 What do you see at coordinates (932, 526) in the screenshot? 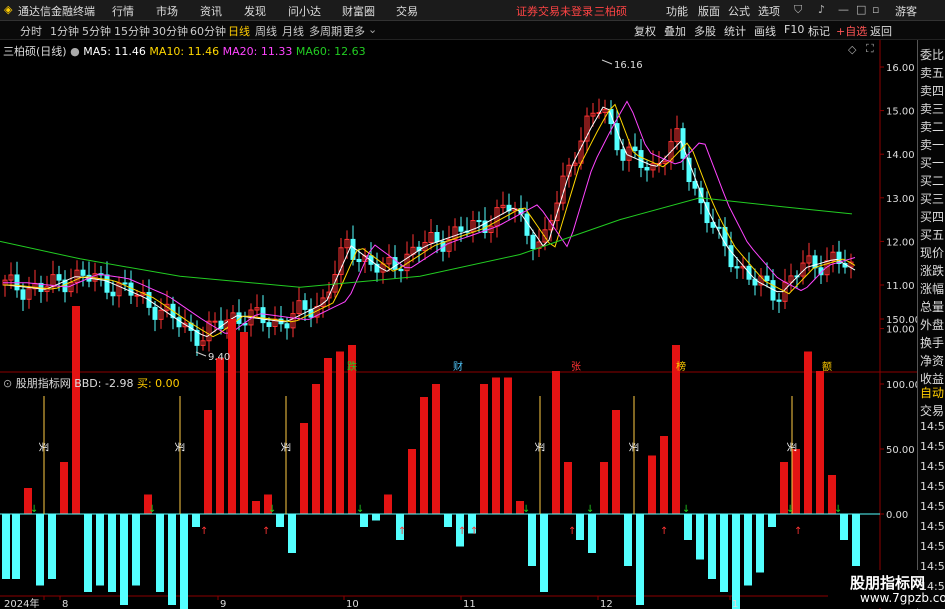
I see `trade-time: 14:56` at bounding box center [932, 526].